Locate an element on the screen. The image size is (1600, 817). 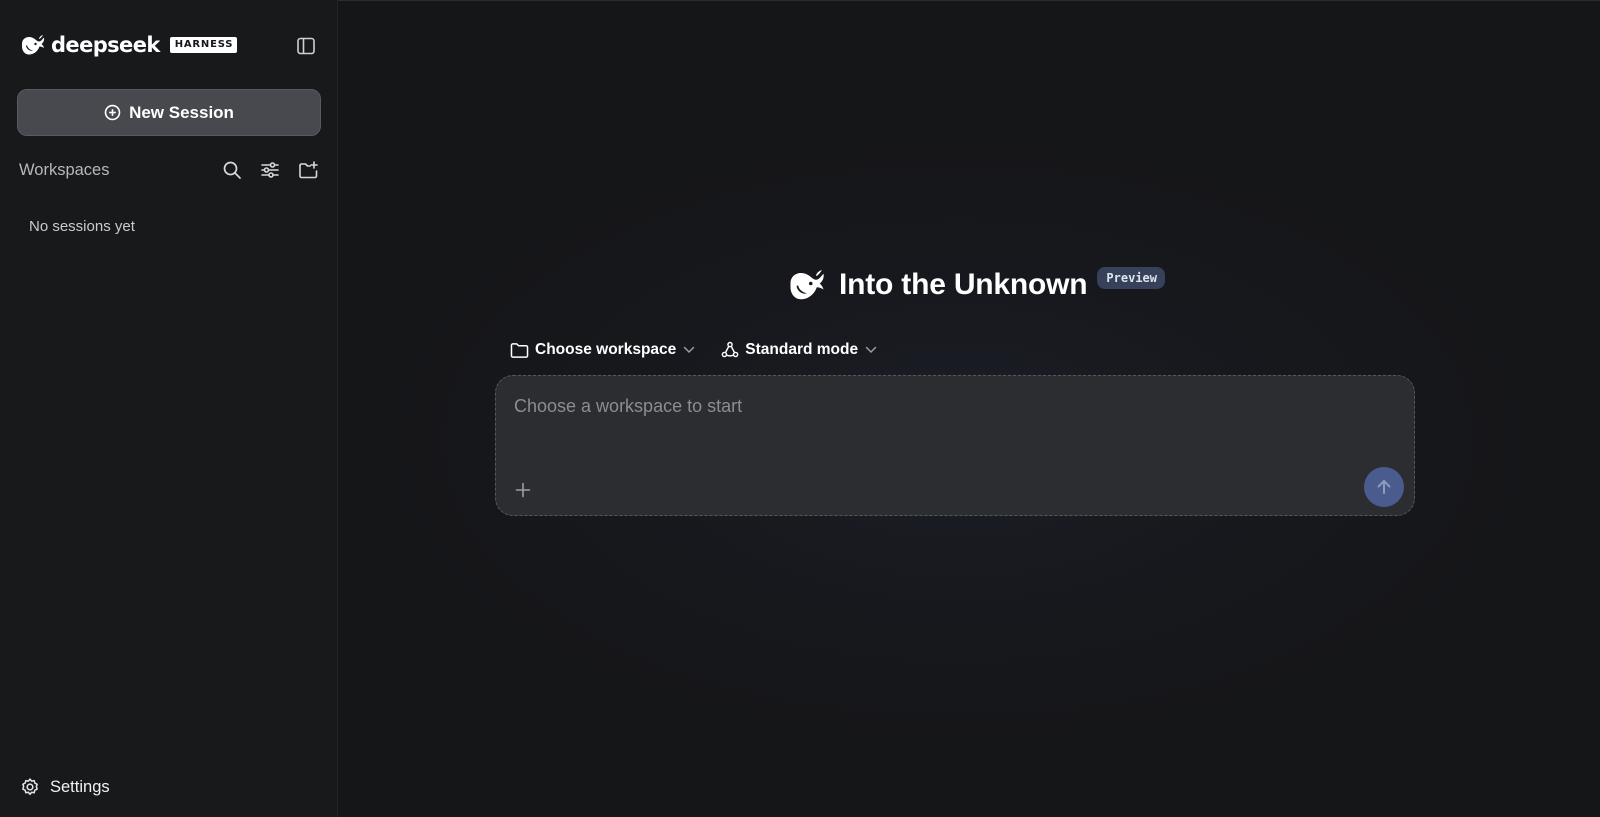
new-folder-icon is located at coordinates (308, 170).